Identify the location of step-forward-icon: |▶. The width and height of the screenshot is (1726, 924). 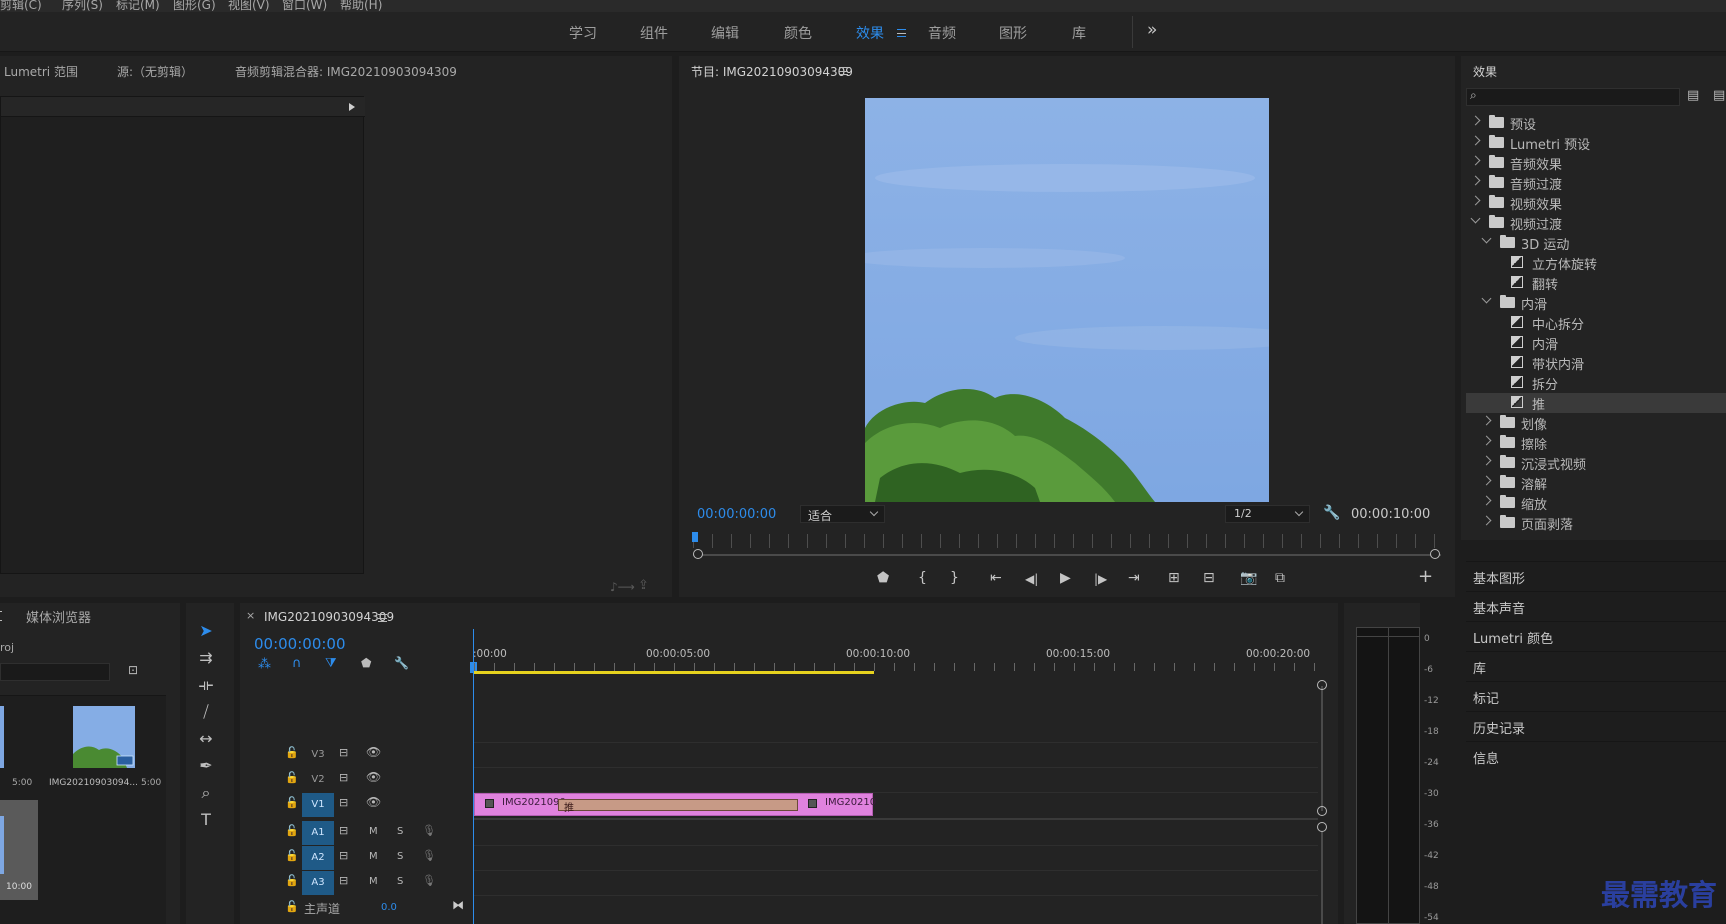
(1100, 579).